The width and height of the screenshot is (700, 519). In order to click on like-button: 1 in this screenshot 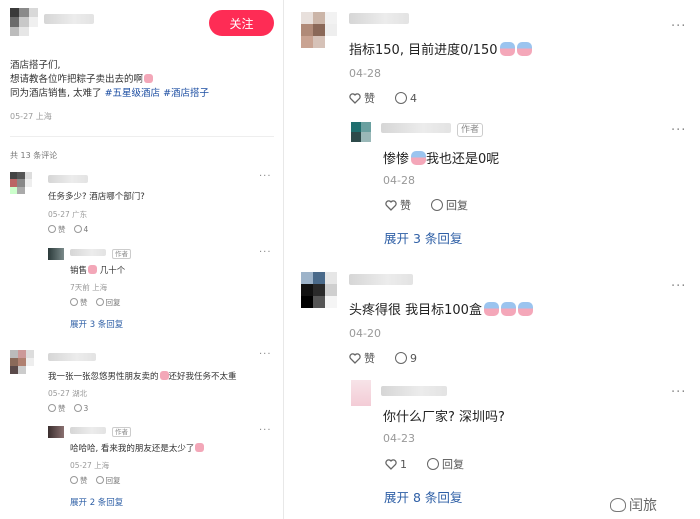, I will do `click(396, 464)`.